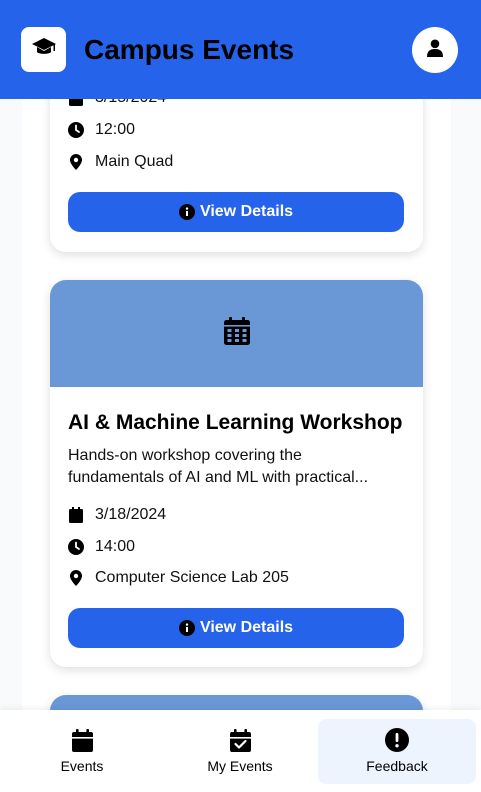 Image resolution: width=481 pixels, height=792 pixels. What do you see at coordinates (189, 49) in the screenshot?
I see `app-title: Campus Events` at bounding box center [189, 49].